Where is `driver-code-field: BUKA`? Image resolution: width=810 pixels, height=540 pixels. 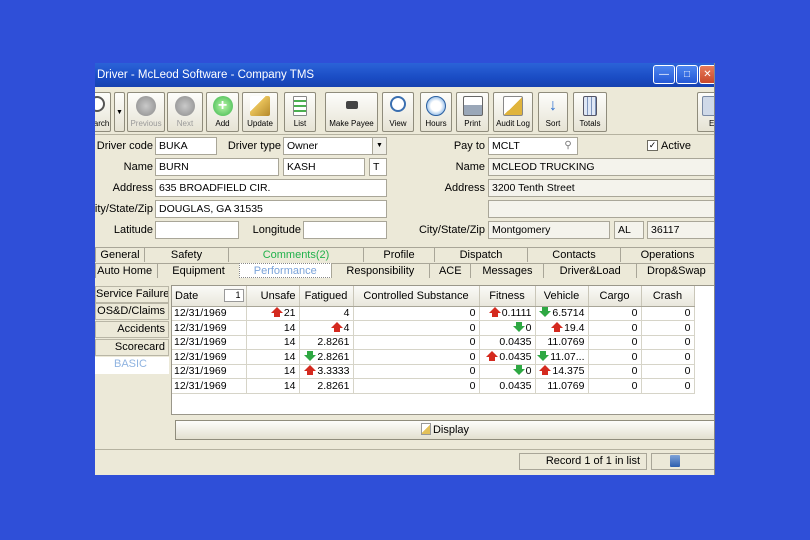 driver-code-field: BUKA is located at coordinates (186, 146).